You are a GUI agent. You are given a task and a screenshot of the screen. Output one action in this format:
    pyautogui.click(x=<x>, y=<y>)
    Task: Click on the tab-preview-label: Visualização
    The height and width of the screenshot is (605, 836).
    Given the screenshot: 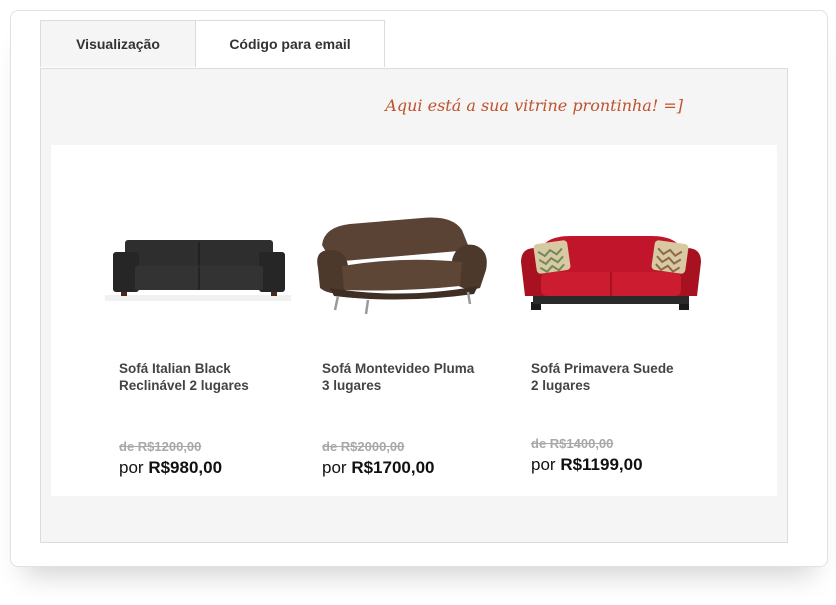 What is the action you would take?
    pyautogui.click(x=118, y=44)
    